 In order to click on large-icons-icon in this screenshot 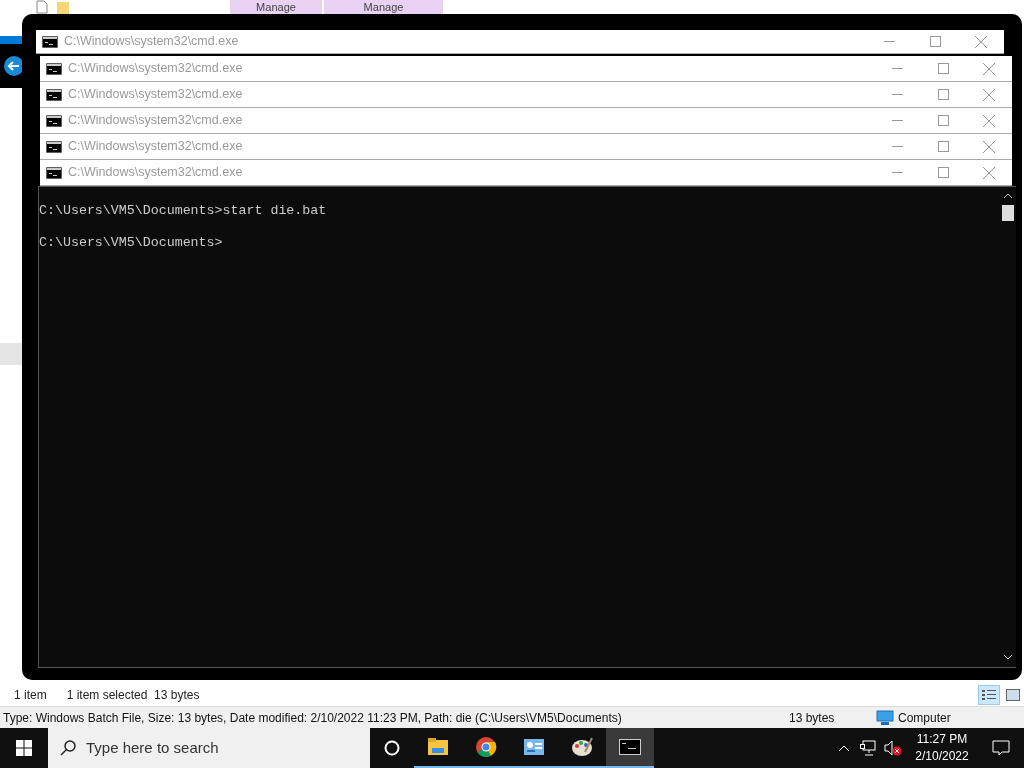, I will do `click(1013, 694)`.